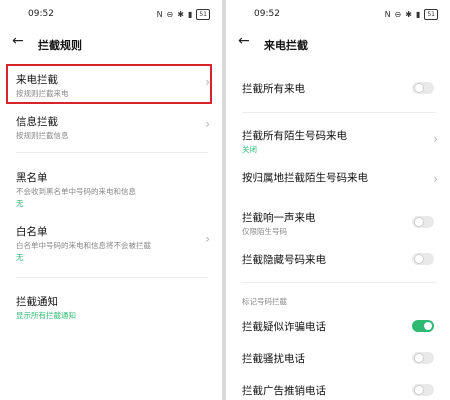  Describe the element at coordinates (338, 88) in the screenshot. I see `list-item-block-all-calls: 拦截所有来电` at that location.